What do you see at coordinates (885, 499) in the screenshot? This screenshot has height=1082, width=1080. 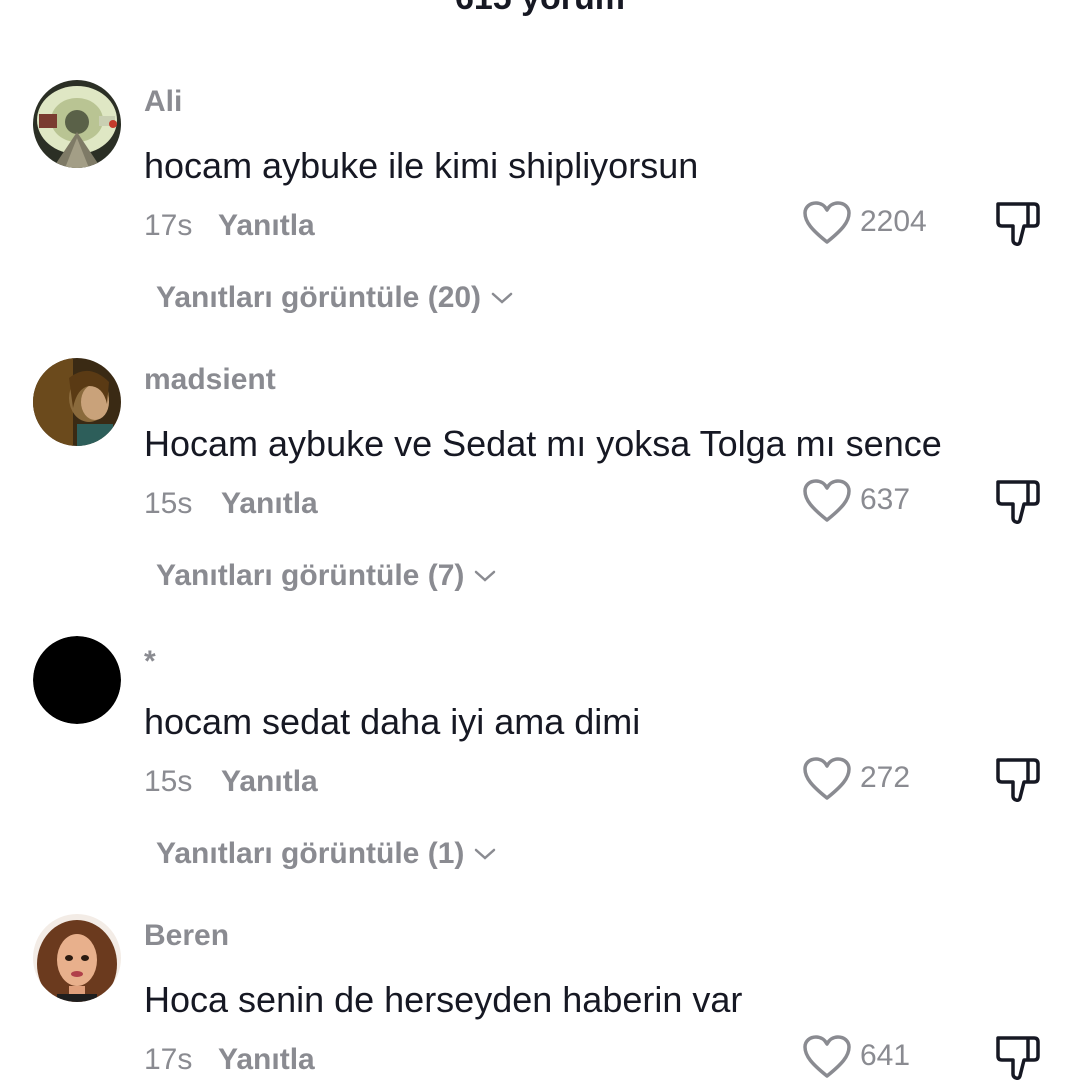 I see `like-count: 637` at bounding box center [885, 499].